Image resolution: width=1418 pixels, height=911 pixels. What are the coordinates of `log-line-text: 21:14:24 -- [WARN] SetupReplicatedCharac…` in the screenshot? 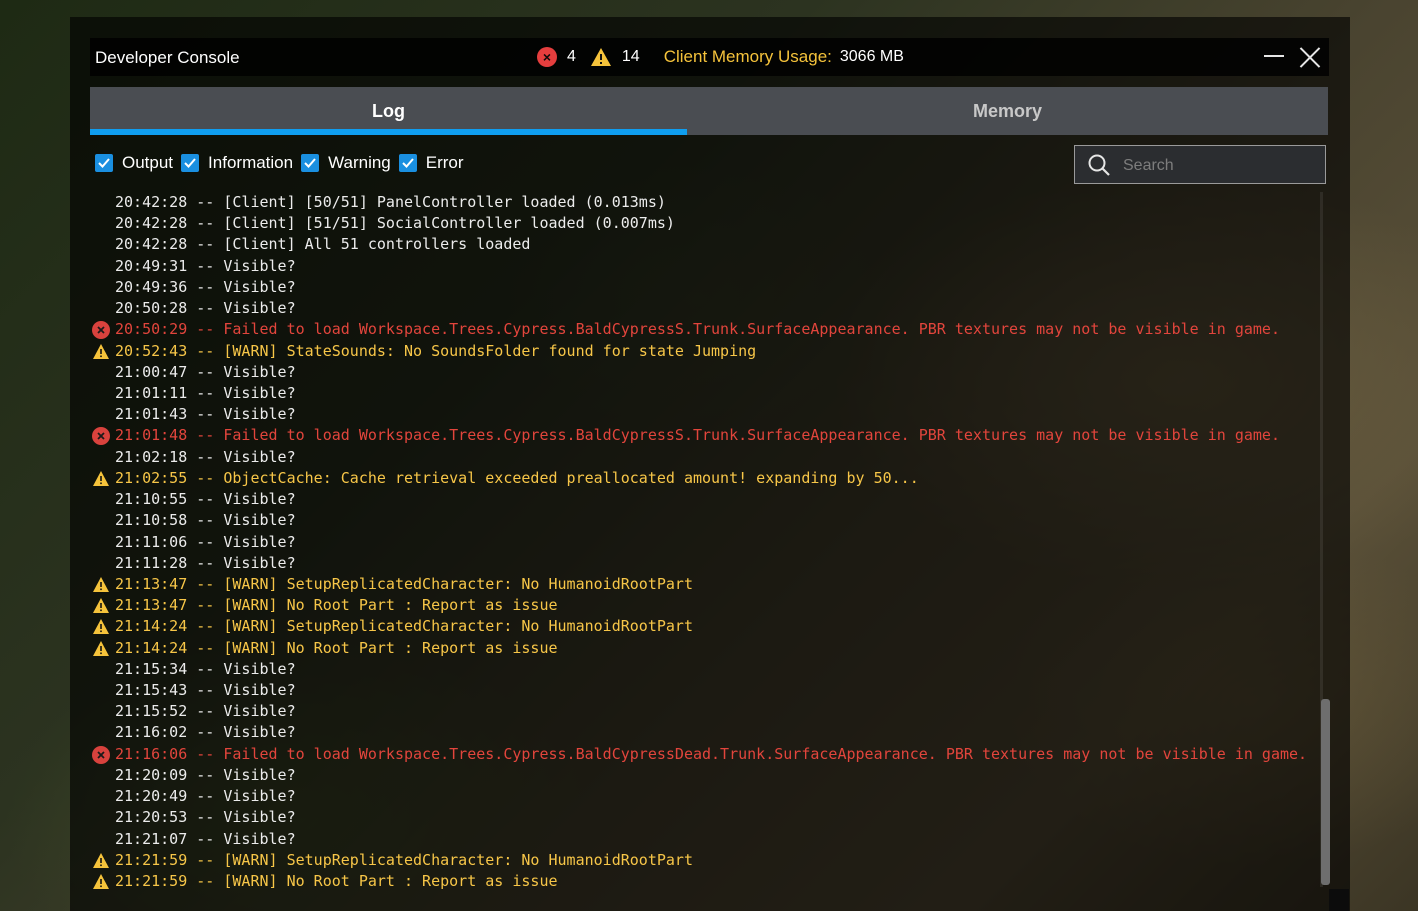 It's located at (404, 626).